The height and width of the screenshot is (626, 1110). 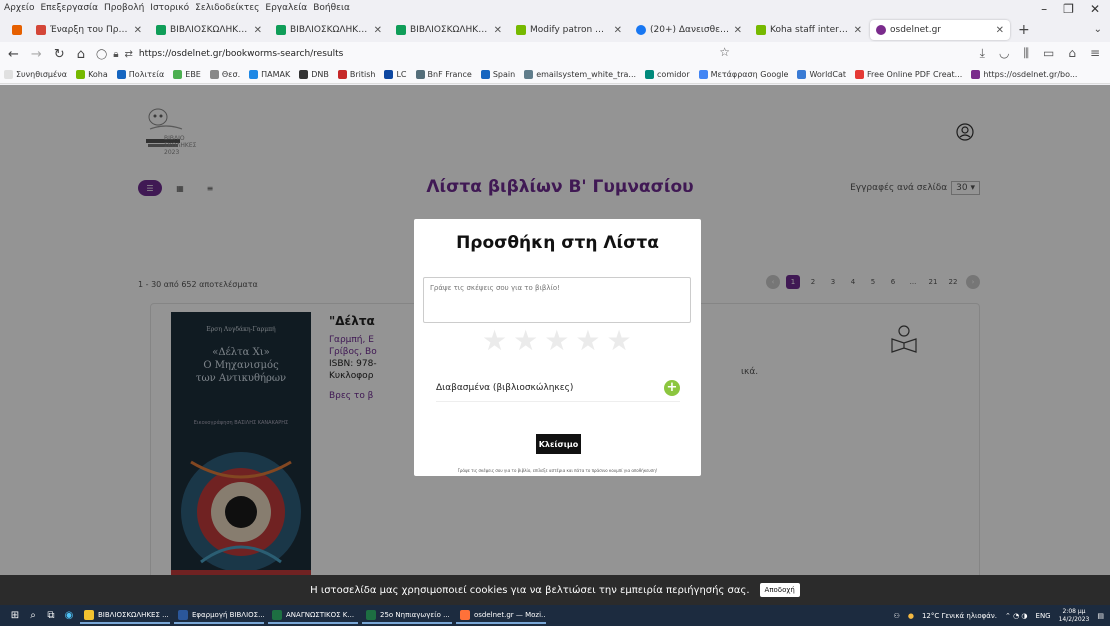 I want to click on weather-icon: ●, so click(x=911, y=616).